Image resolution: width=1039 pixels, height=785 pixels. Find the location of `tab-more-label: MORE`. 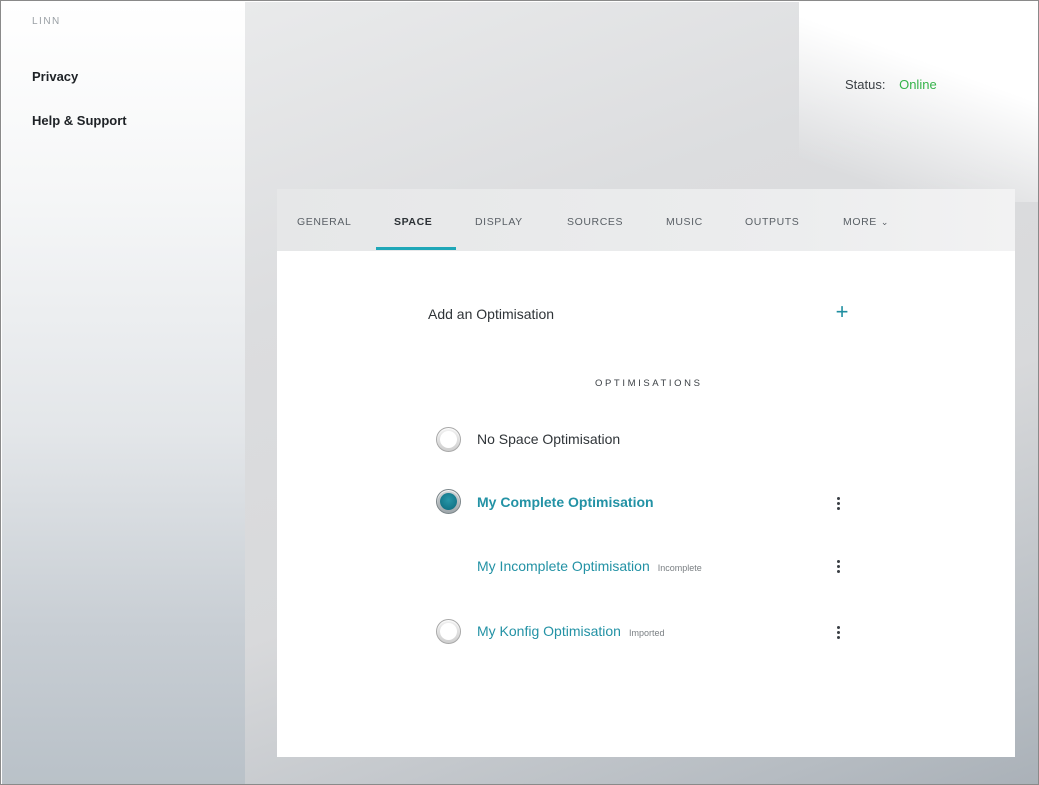

tab-more-label: MORE is located at coordinates (860, 222).